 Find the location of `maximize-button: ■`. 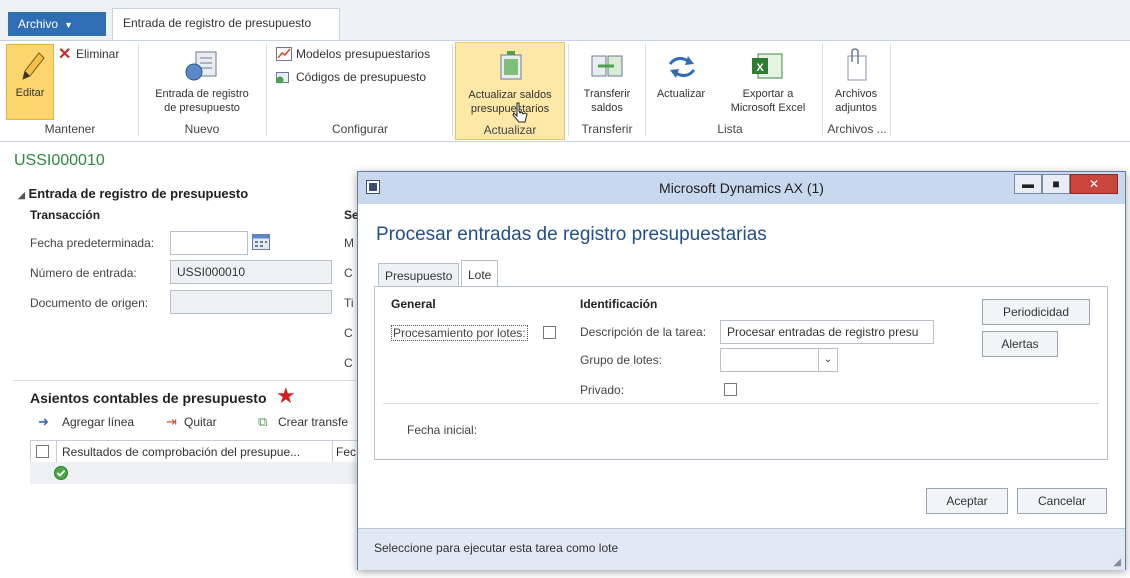

maximize-button: ■ is located at coordinates (1056, 184).